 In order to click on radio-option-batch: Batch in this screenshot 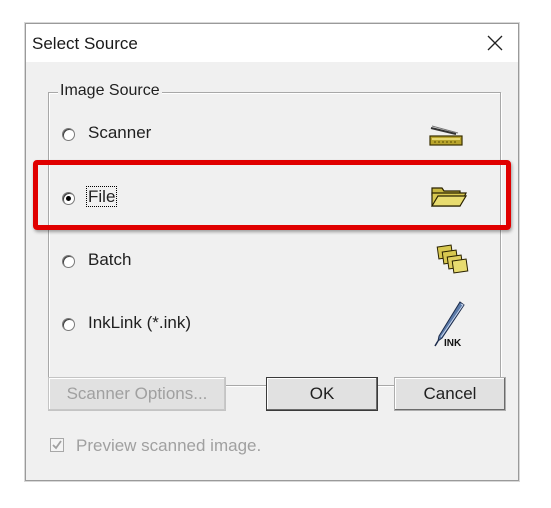, I will do `click(272, 265)`.